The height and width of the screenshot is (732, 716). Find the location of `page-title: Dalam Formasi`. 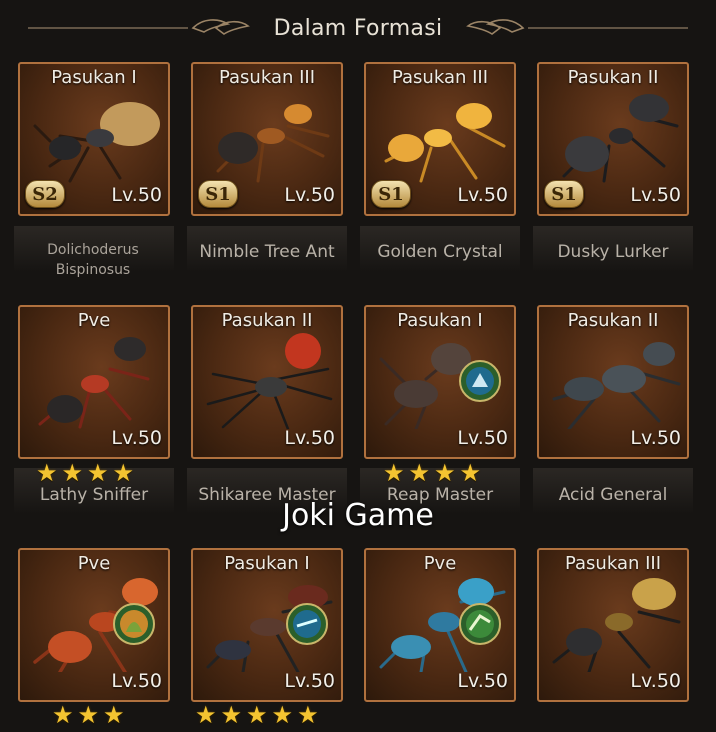

page-title: Dalam Formasi is located at coordinates (358, 28).